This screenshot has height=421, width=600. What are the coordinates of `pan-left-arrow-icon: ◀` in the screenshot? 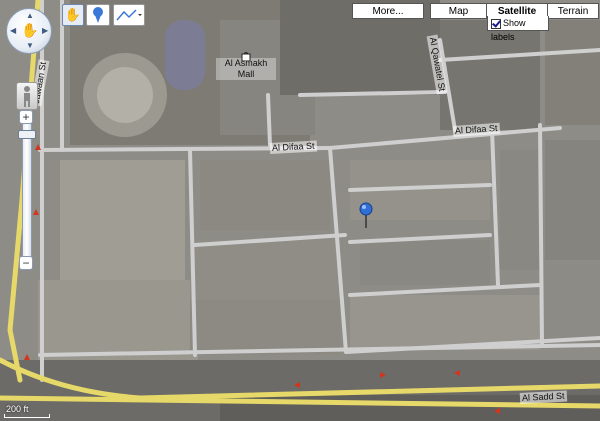 It's located at (13, 30).